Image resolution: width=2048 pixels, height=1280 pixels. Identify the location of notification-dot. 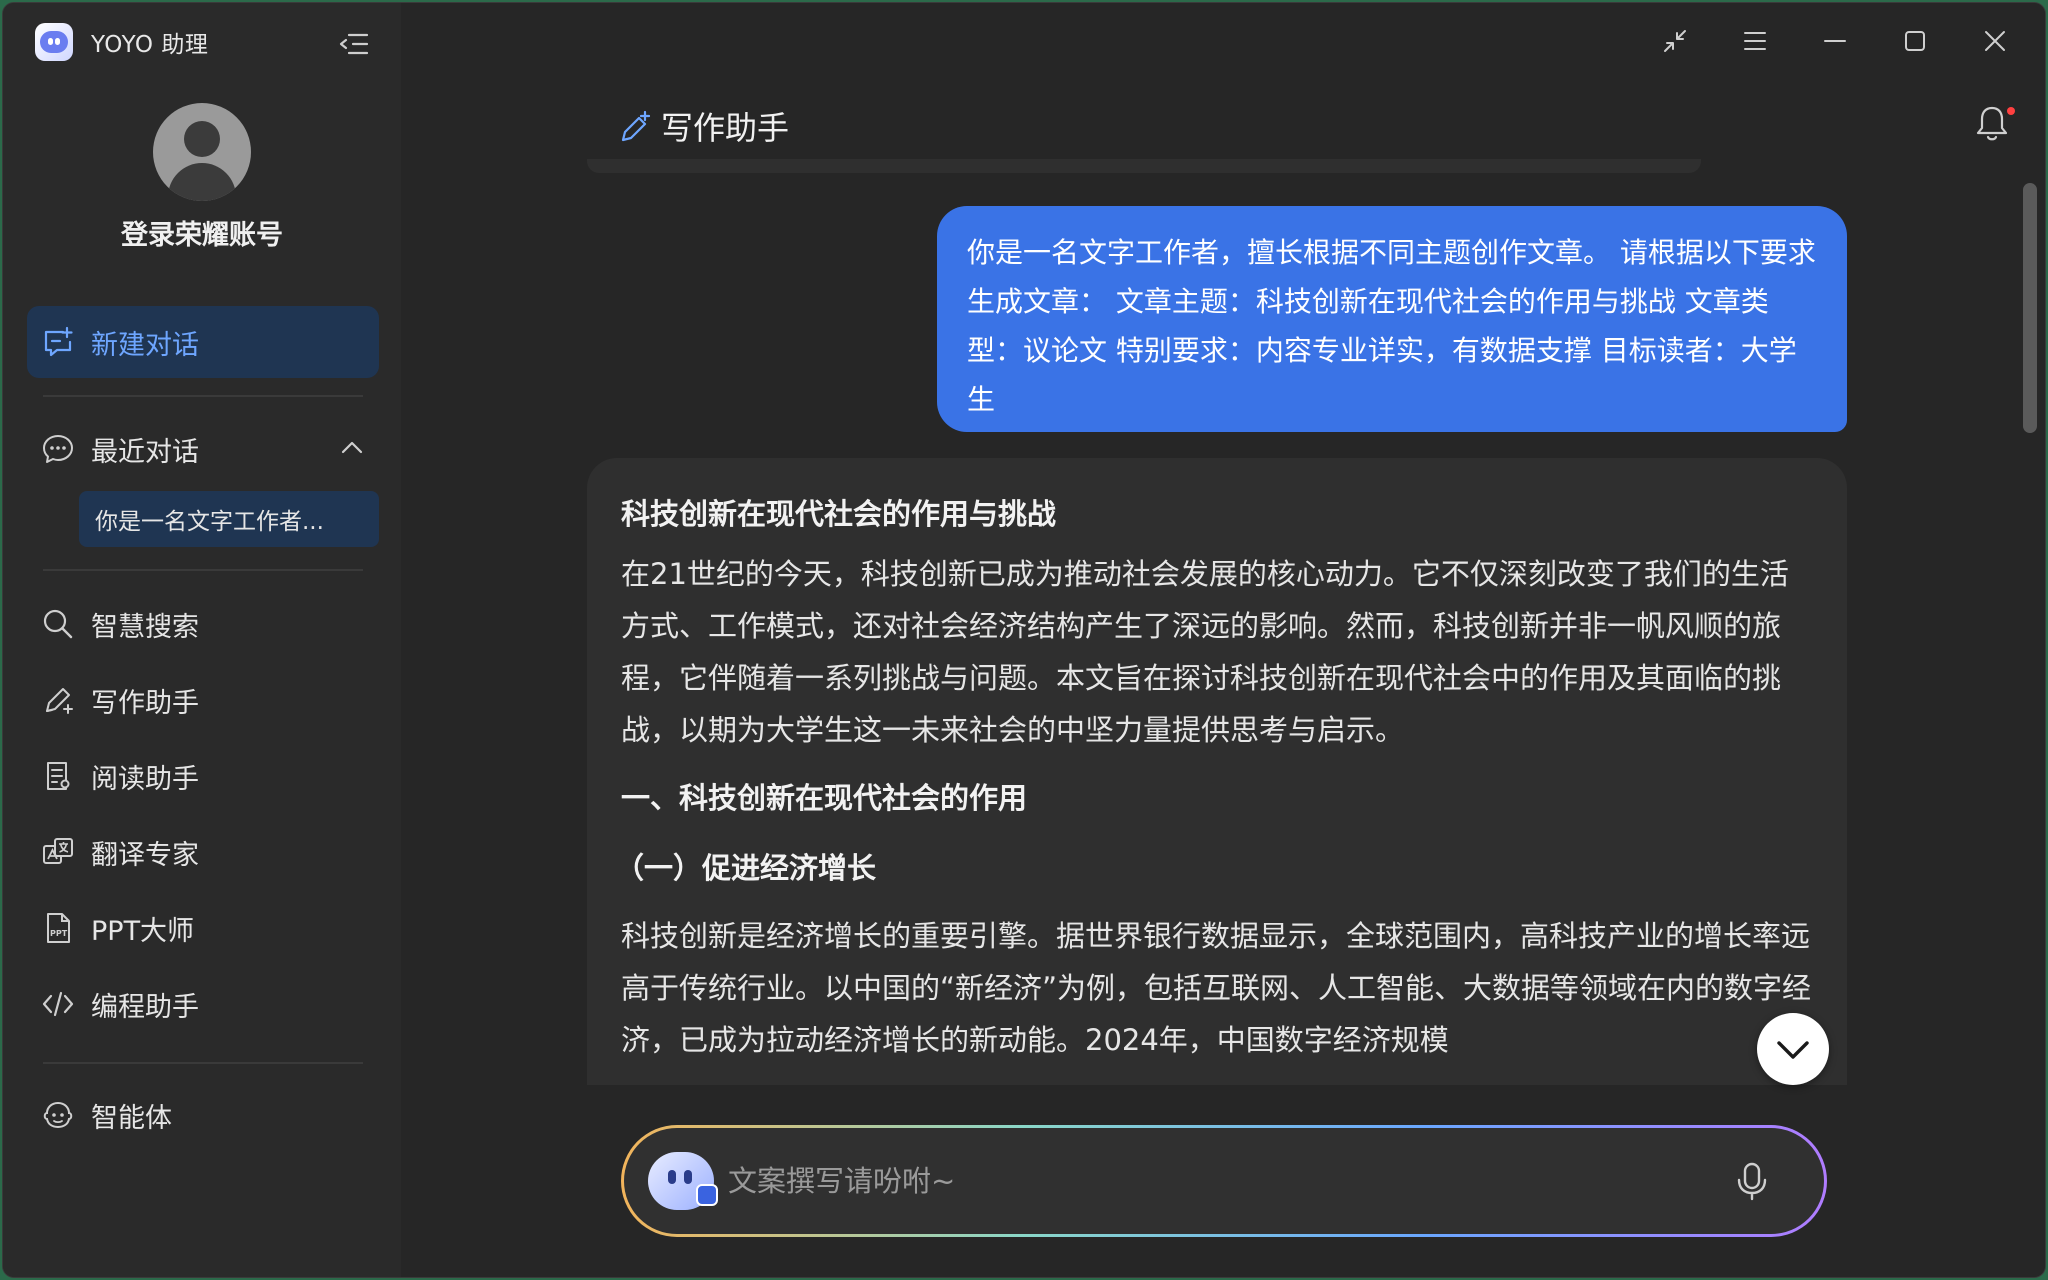
(2011, 111).